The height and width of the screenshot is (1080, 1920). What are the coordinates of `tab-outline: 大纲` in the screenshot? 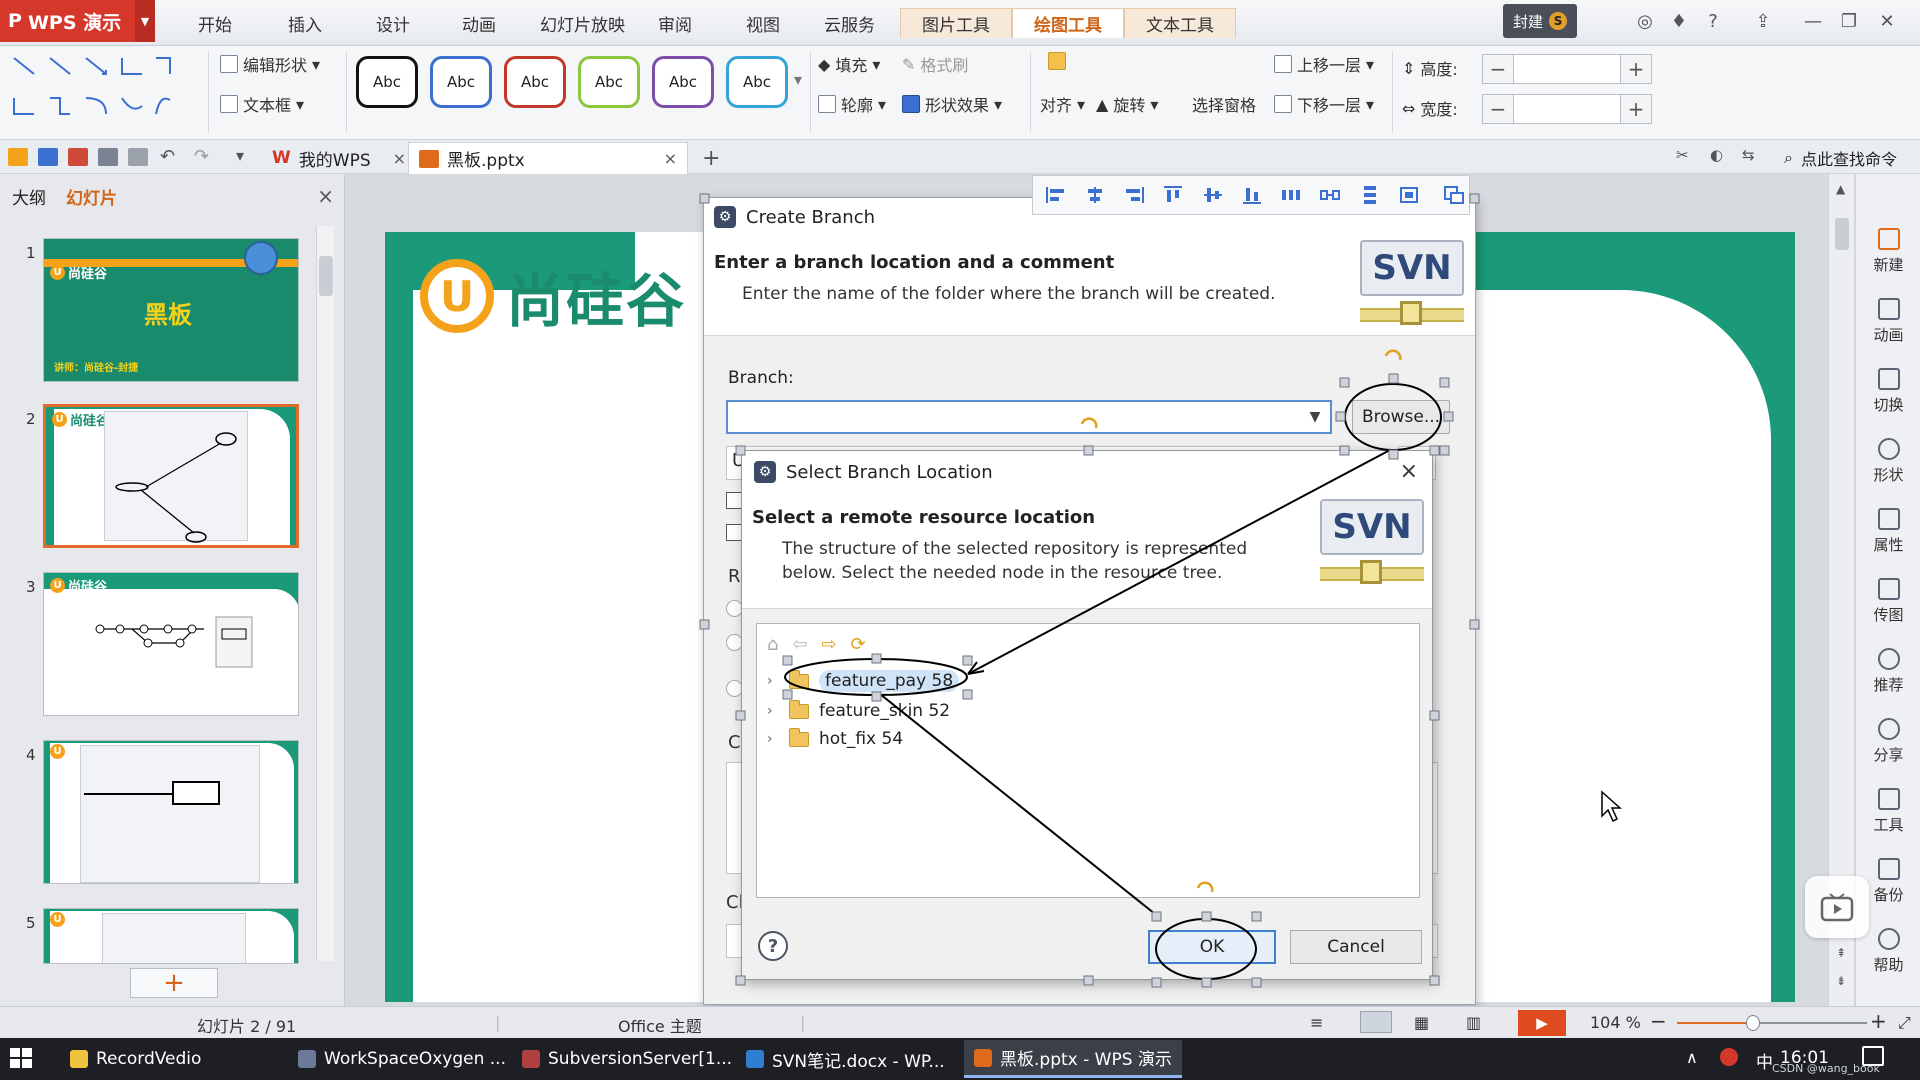 It's located at (29, 196).